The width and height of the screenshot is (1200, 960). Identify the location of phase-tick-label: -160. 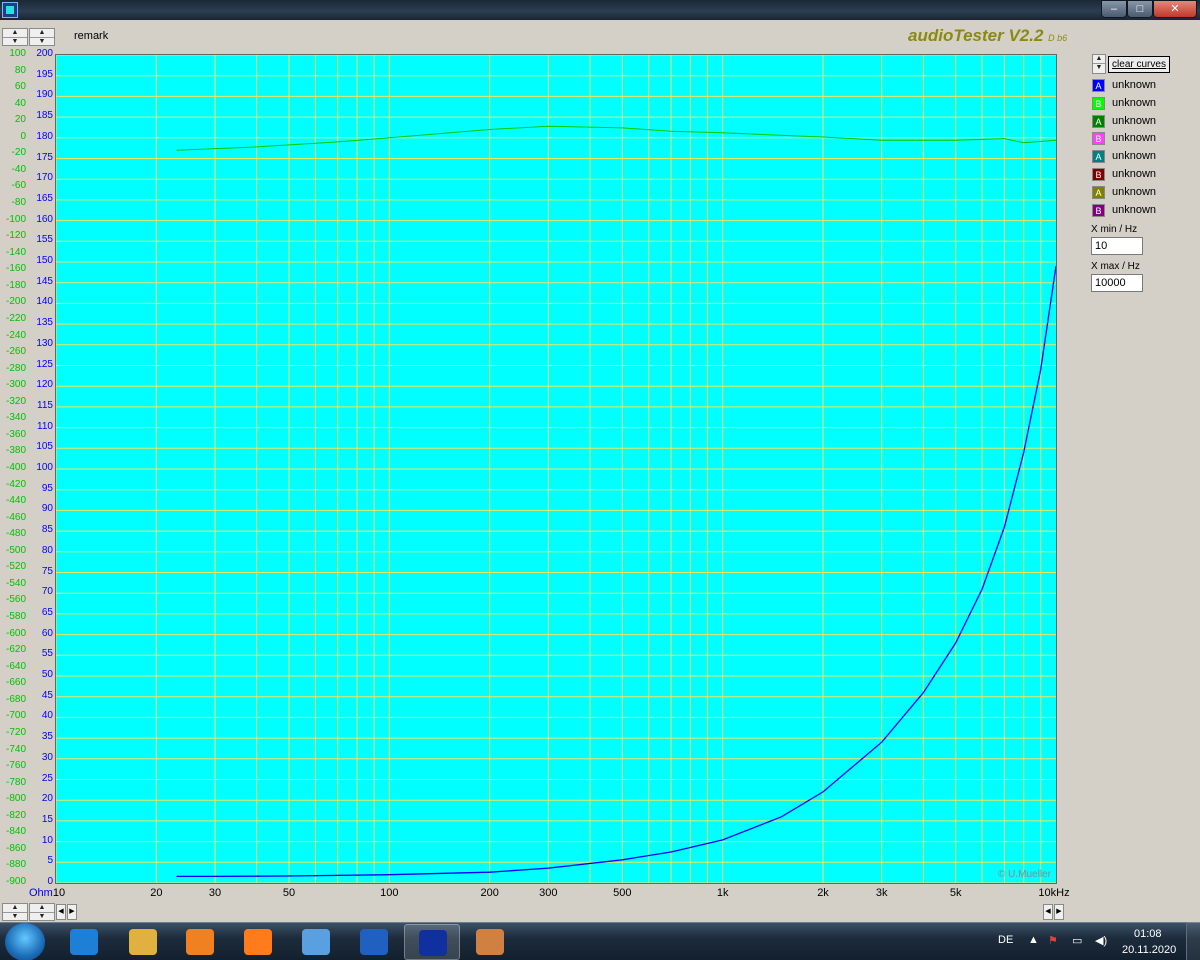
(15, 269).